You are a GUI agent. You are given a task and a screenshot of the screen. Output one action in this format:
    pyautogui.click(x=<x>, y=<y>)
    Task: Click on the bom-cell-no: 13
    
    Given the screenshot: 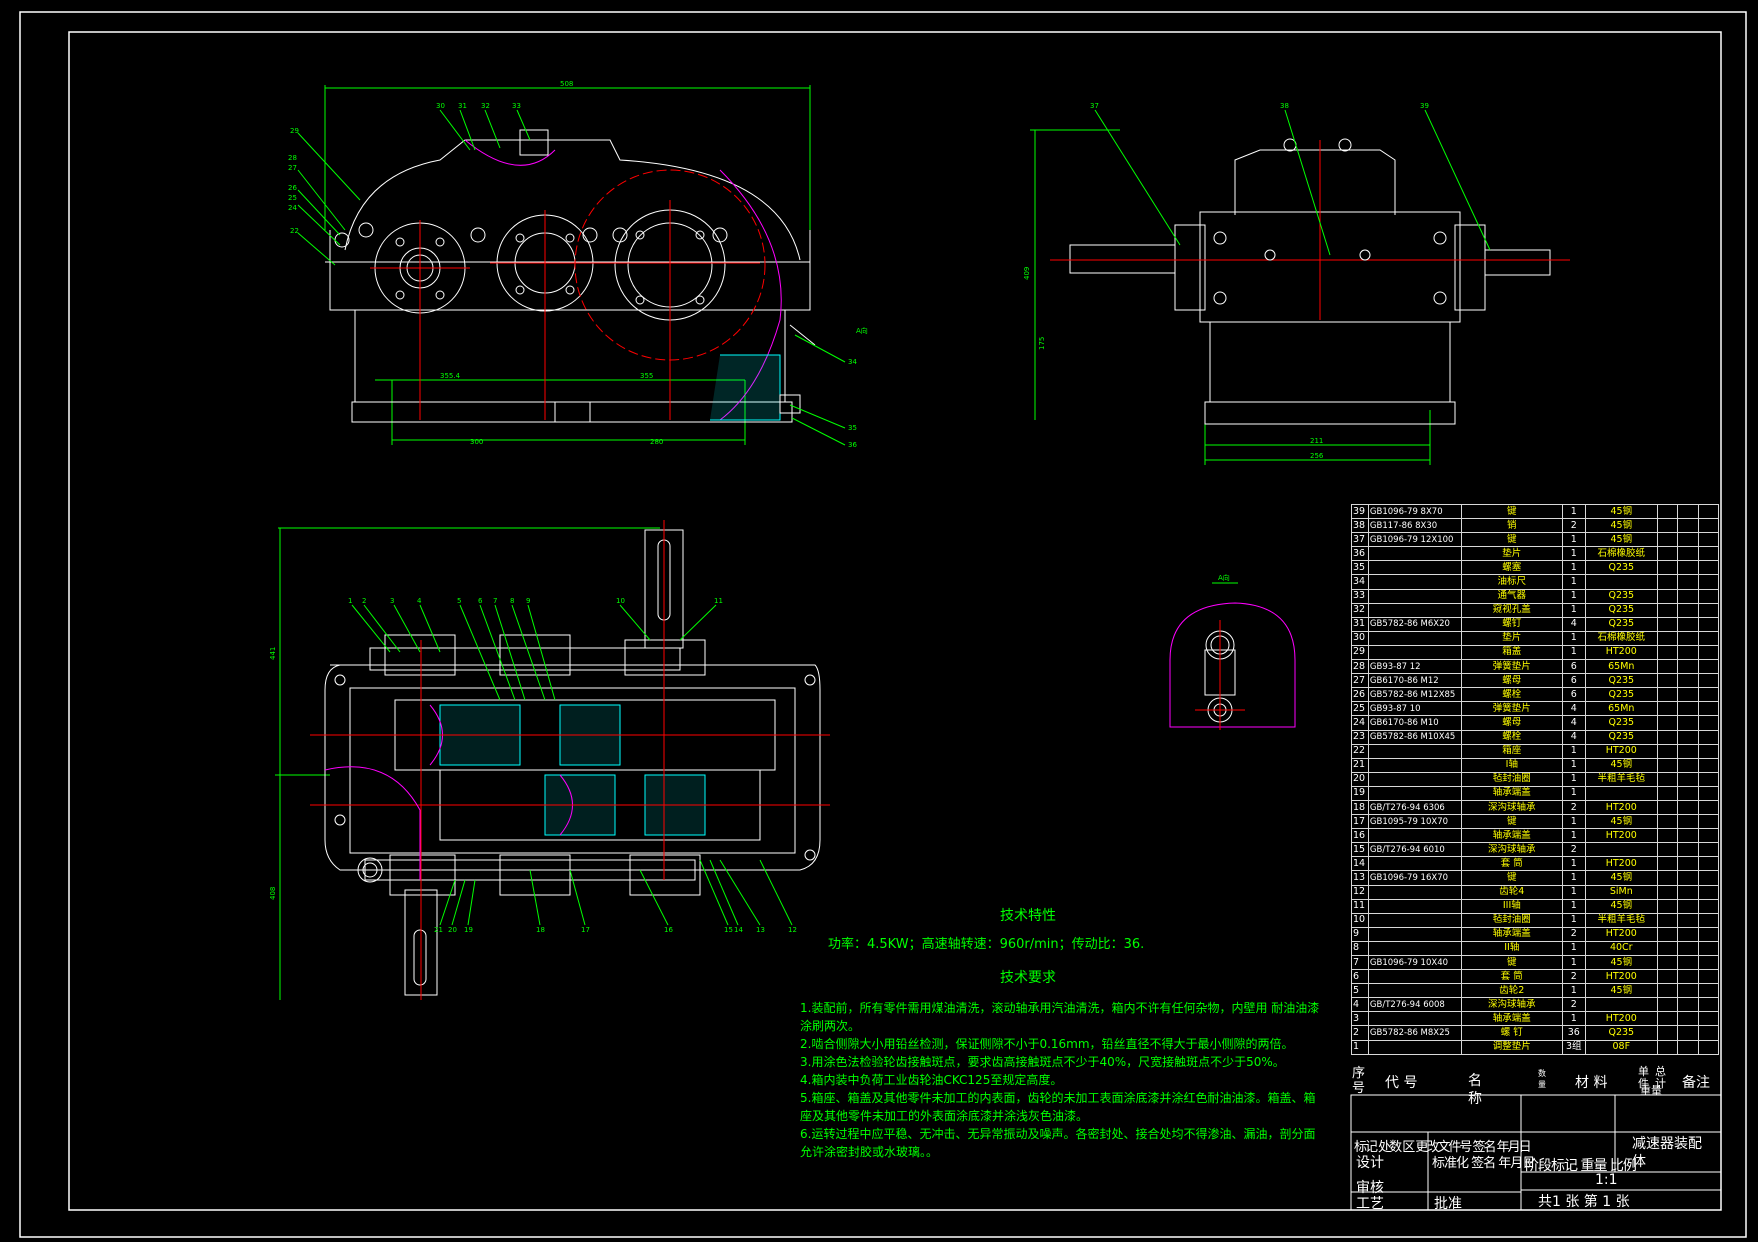 What is the action you would take?
    pyautogui.click(x=1360, y=878)
    